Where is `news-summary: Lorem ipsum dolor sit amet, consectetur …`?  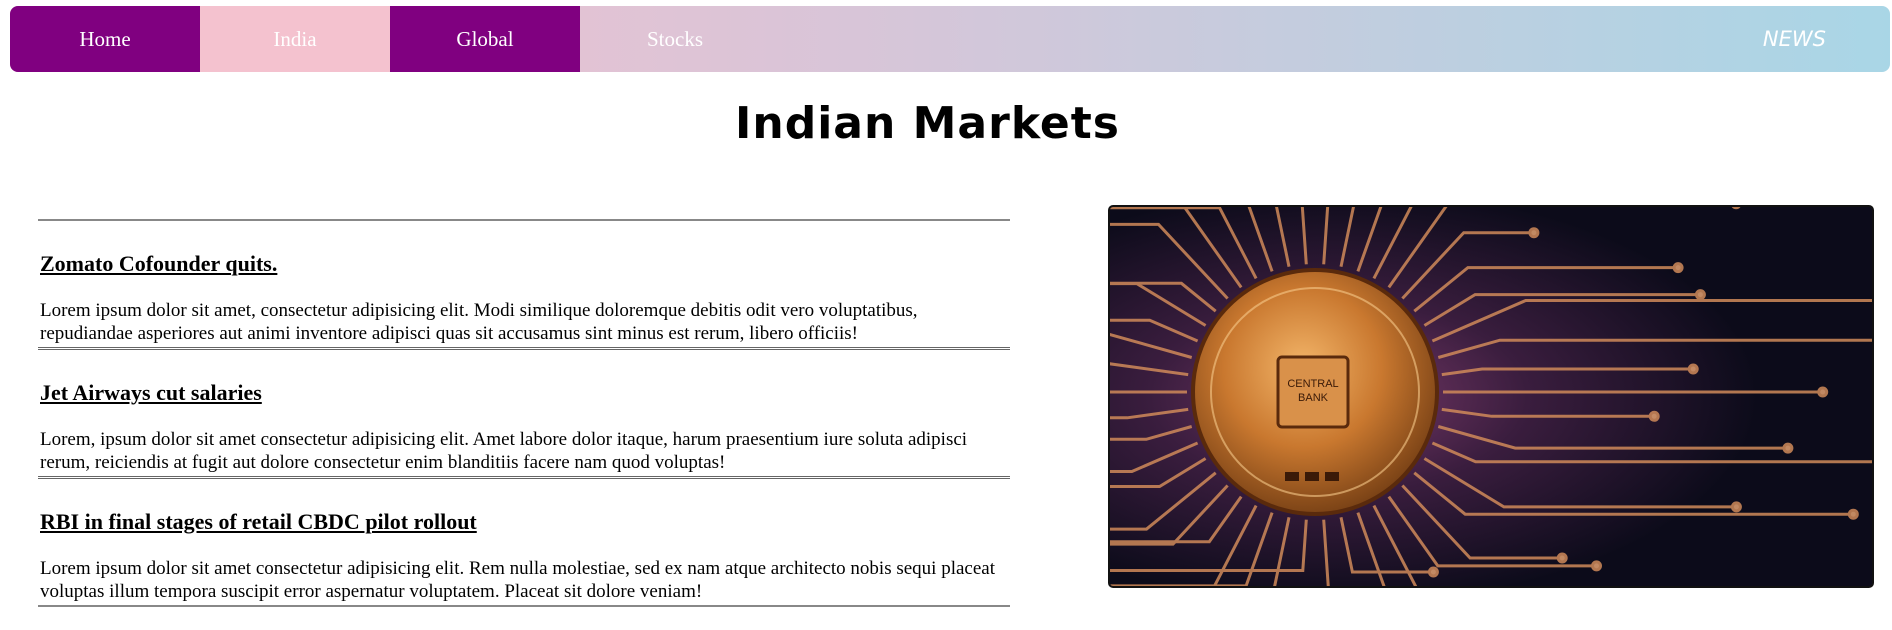
news-summary: Lorem ipsum dolor sit amet, consectetur … is located at coordinates (479, 322).